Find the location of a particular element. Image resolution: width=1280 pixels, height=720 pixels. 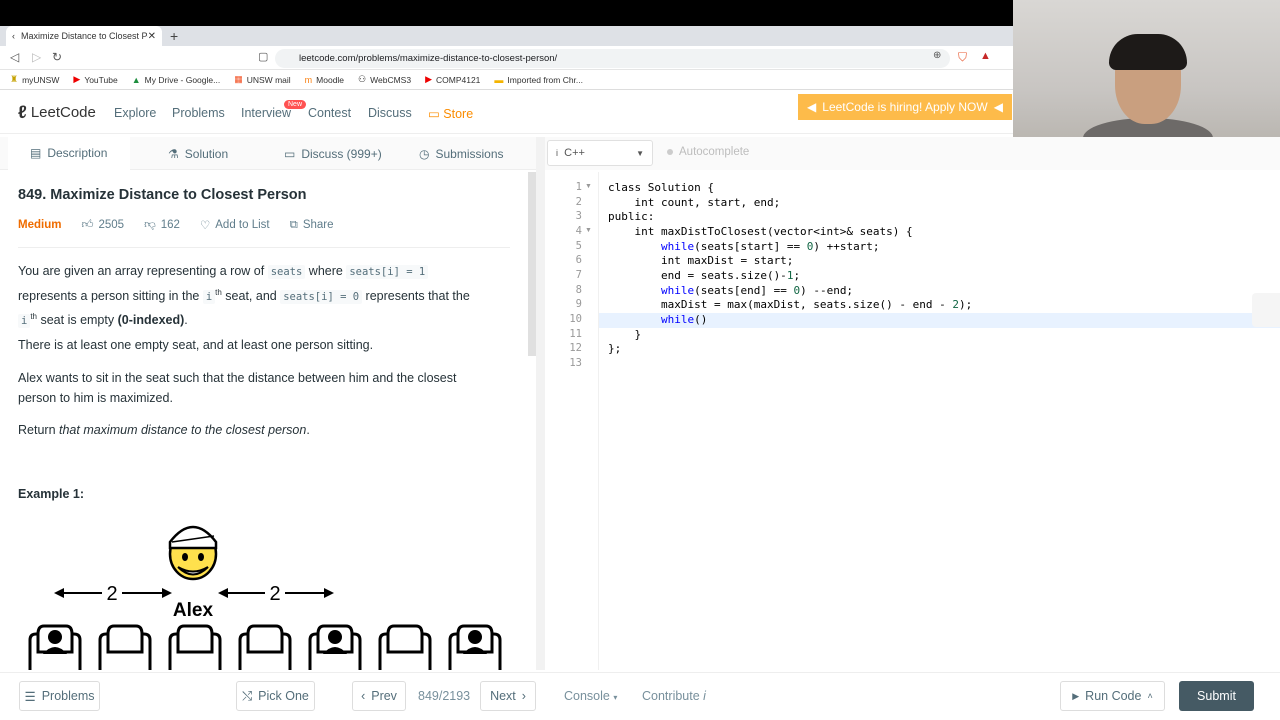

zoom-icon: ⊕ is located at coordinates (937, 55).